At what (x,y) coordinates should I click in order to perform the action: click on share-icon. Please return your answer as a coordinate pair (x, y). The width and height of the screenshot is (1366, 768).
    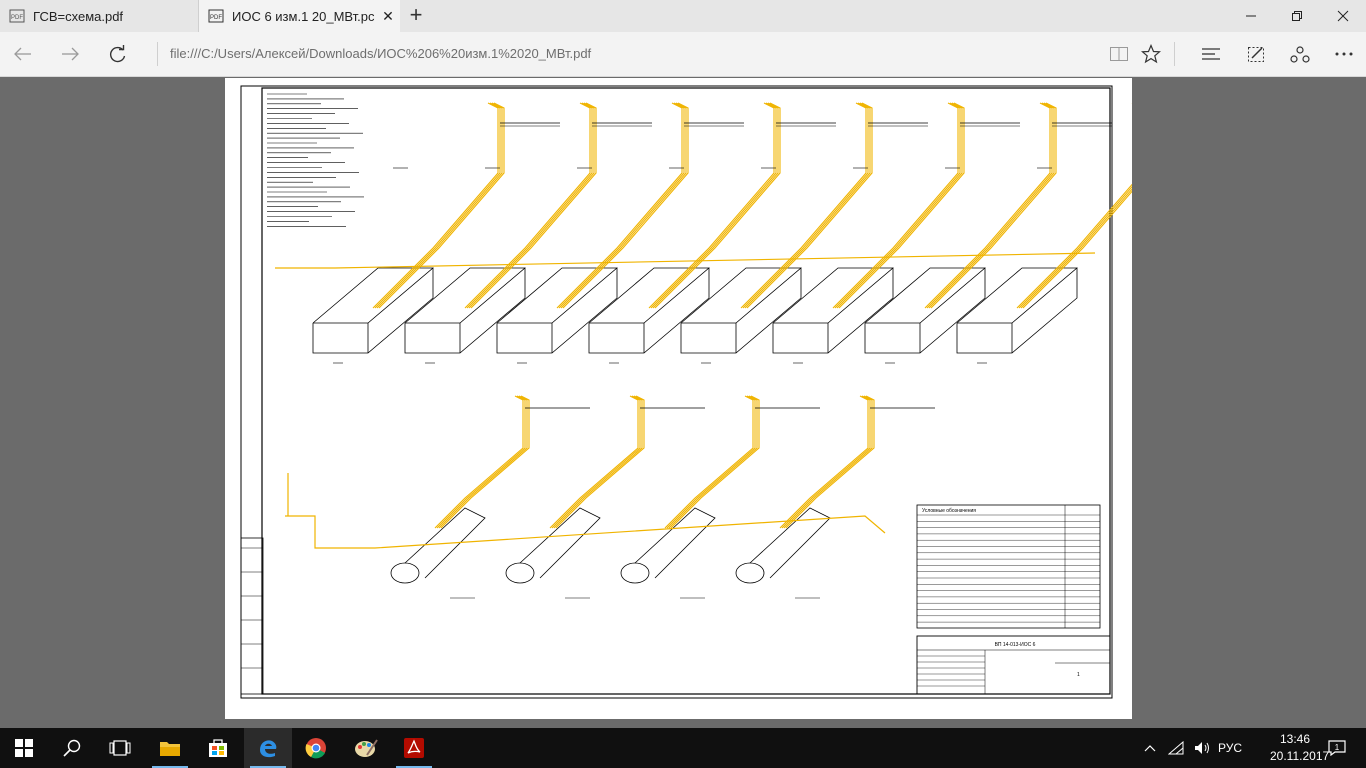
    Looking at the image, I should click on (1300, 54).